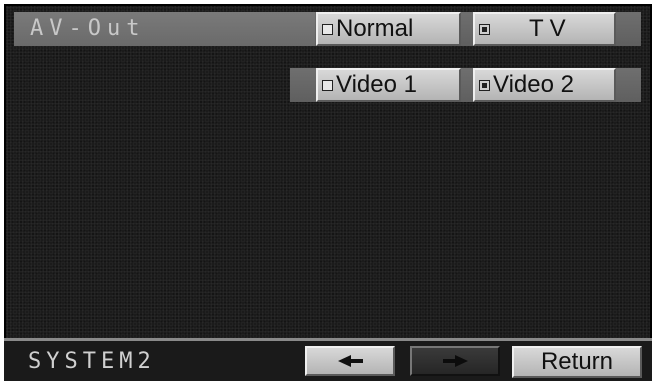 The height and width of the screenshot is (387, 659). I want to click on tv-button: TV, so click(544, 29).